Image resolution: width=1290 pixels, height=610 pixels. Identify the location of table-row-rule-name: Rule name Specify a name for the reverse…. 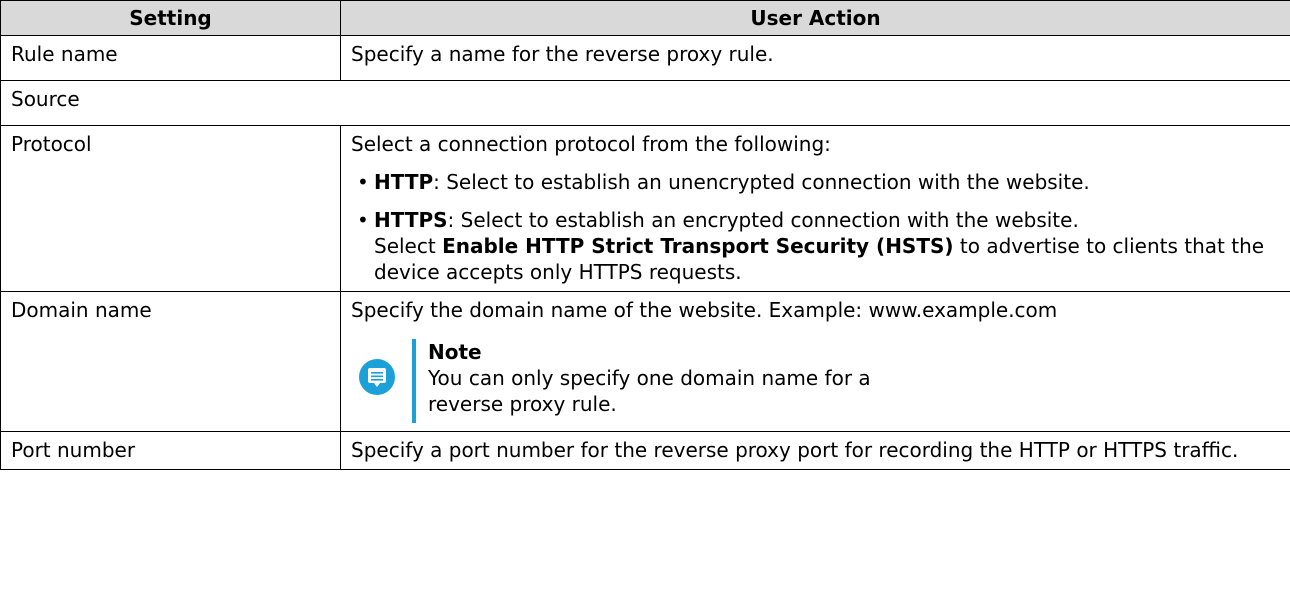
(645, 58).